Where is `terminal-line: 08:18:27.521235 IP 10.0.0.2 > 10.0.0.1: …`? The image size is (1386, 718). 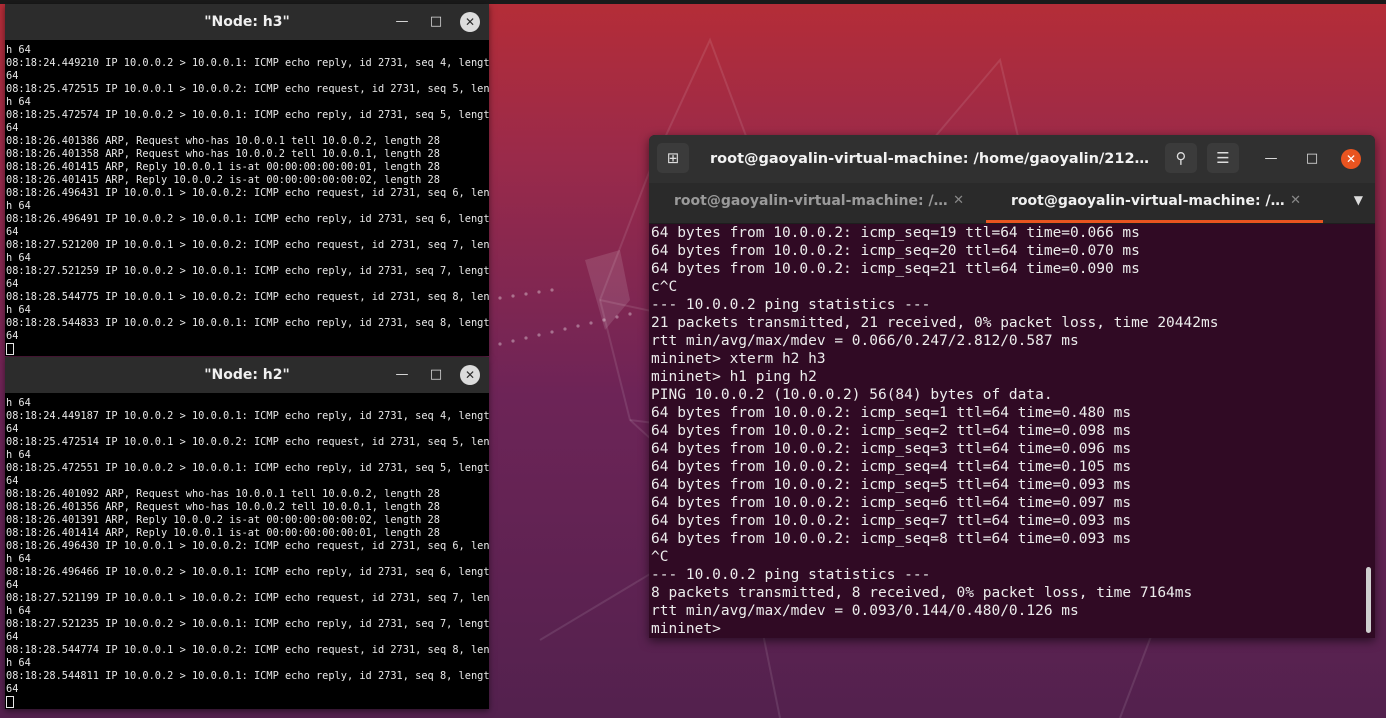 terminal-line: 08:18:27.521235 IP 10.0.0.2 > 10.0.0.1: … is located at coordinates (247, 624).